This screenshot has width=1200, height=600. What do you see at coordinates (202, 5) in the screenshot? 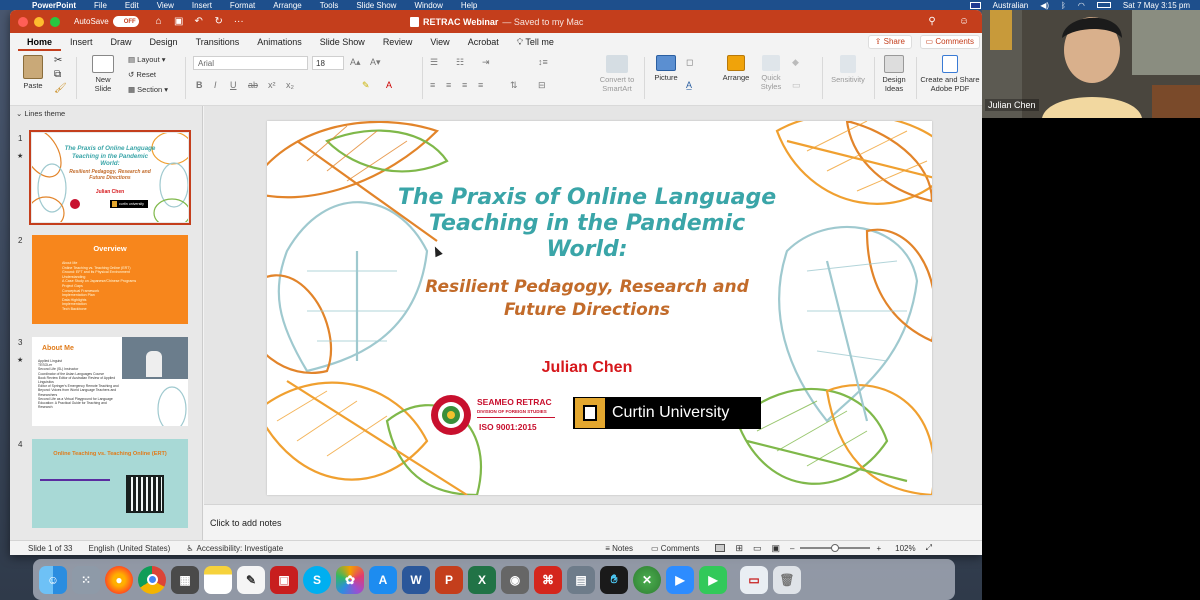
I see `menu-insert: Insert` at bounding box center [202, 5].